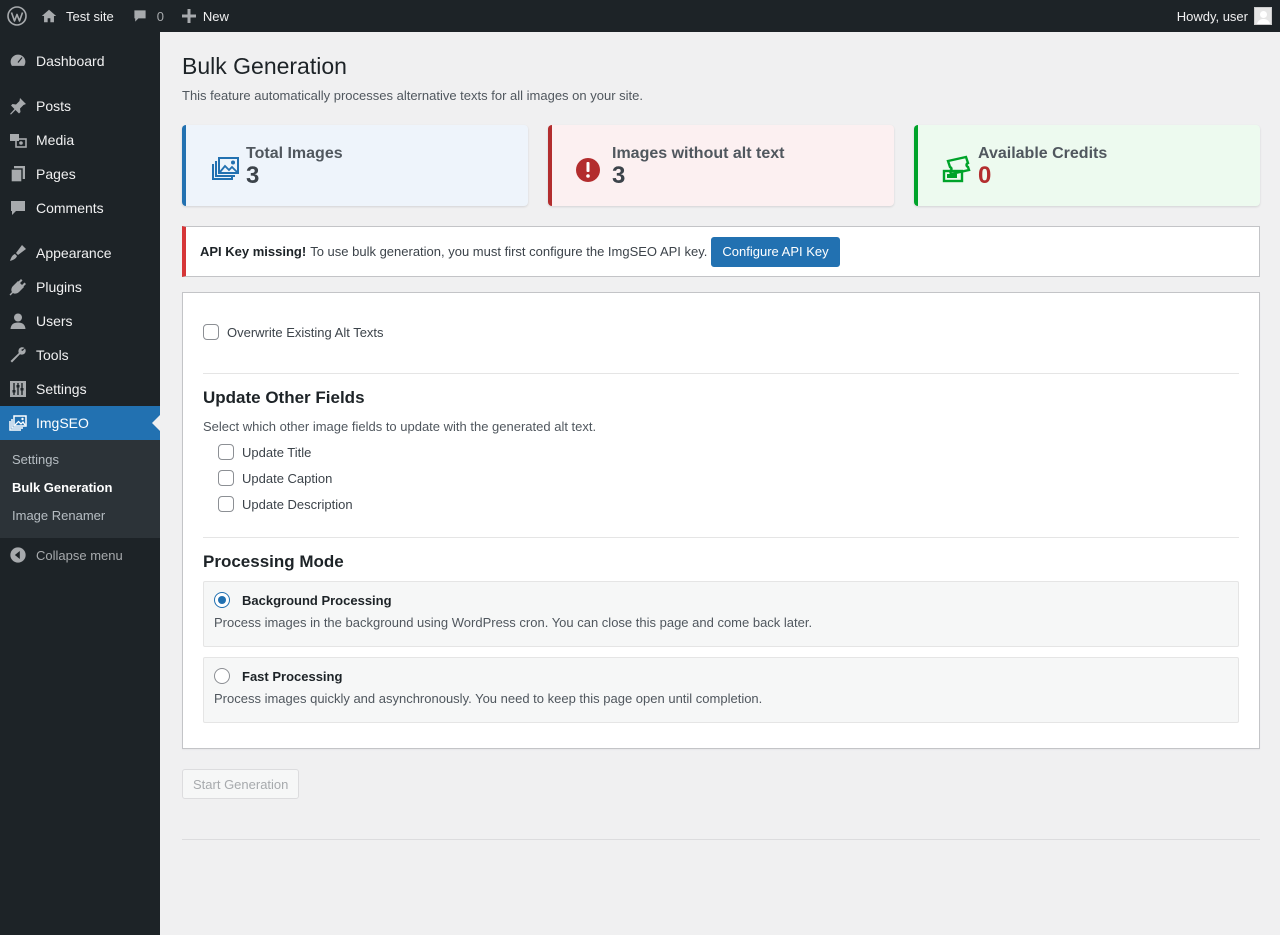 The image size is (1280, 935). Describe the element at coordinates (61, 389) in the screenshot. I see `menu-item-label: Settings` at that location.